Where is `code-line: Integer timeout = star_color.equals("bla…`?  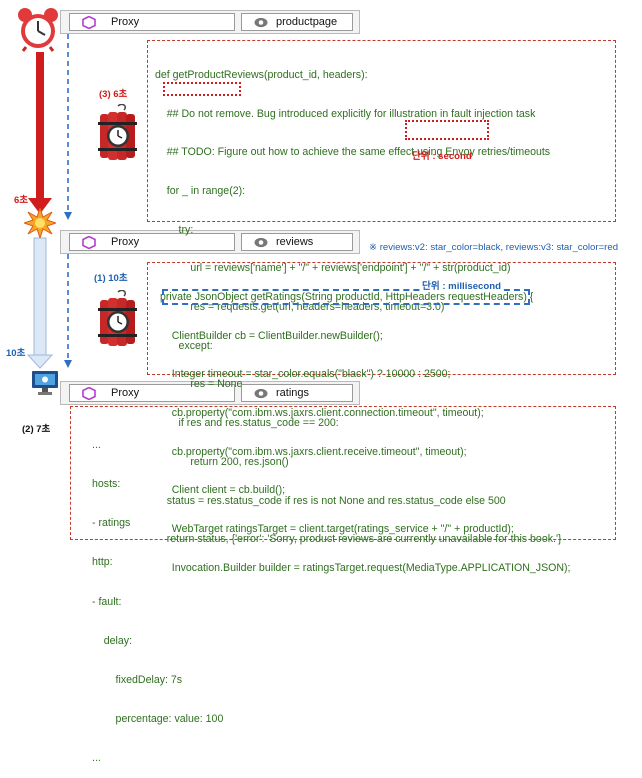 code-line: Integer timeout = star_color.equals("bla… is located at coordinates (305, 374).